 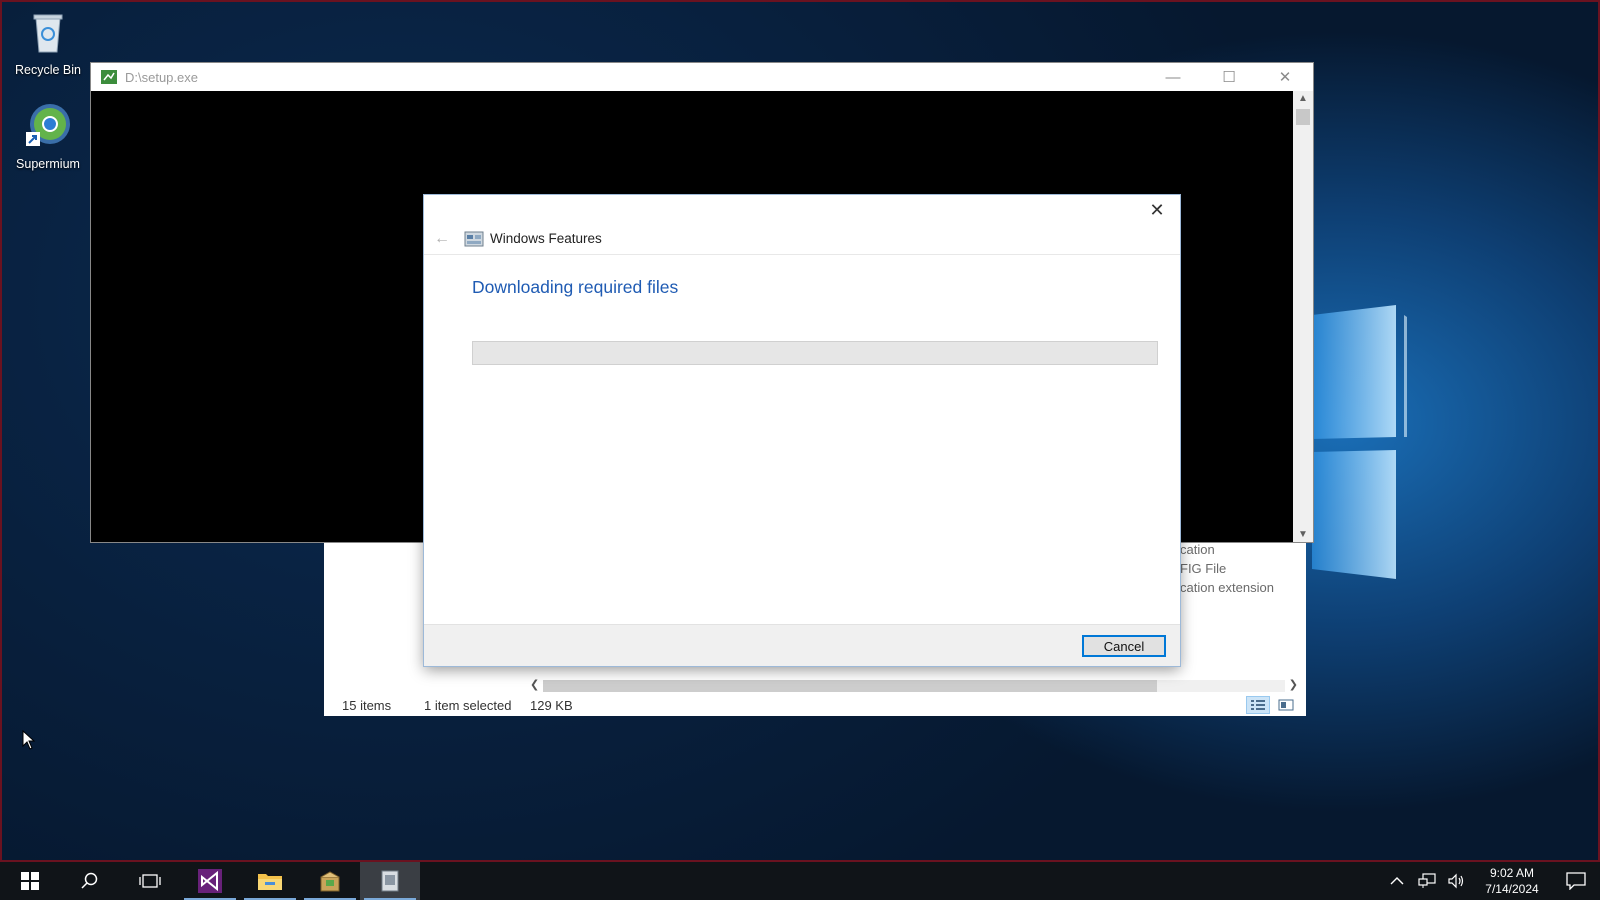 I want to click on network-button, so click(x=1427, y=881).